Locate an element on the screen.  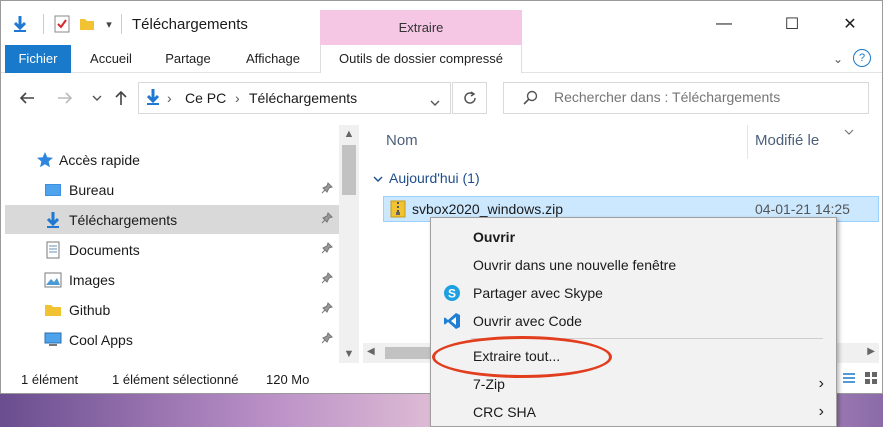
nav-item-label: Téléchargements is located at coordinates (123, 219).